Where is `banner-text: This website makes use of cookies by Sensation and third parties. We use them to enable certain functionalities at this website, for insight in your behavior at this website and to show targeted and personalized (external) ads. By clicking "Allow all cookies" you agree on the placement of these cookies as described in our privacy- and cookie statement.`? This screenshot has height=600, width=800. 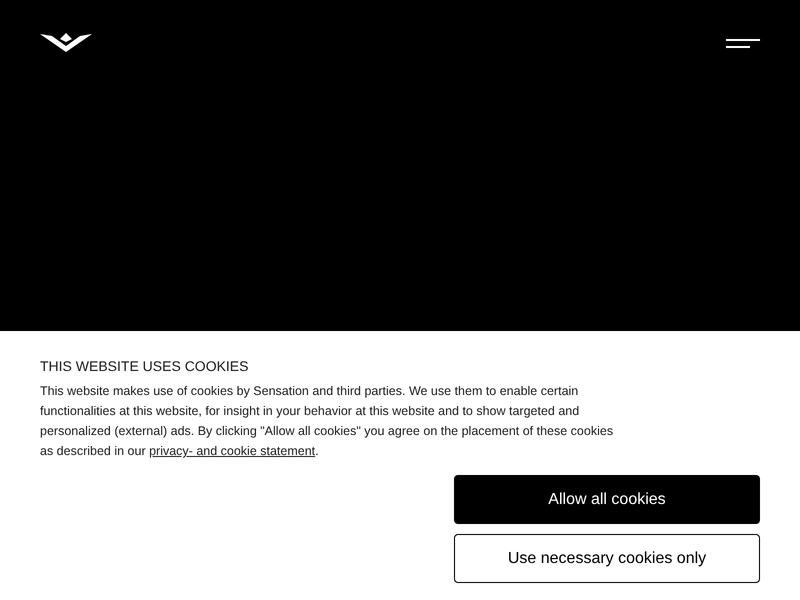
banner-text: This website makes use of cookies by Sensation and third parties. We use them to enable certain functionalities at this website, for insight in your behavior at this website and to show targeted and personalized (external) ads. By clicking "Allow all cookies" you agree on the placement of these cookies as described in our privacy- and cookie statement. is located at coordinates (327, 421).